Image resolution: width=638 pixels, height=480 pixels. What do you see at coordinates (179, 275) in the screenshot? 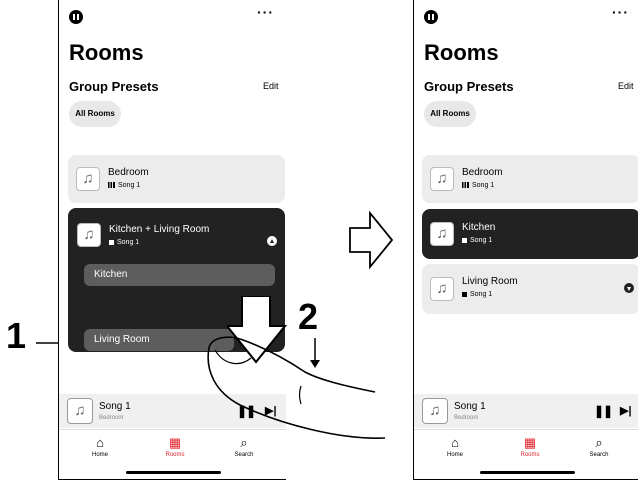
I see `sub-room-kitchen: Kitchen` at bounding box center [179, 275].